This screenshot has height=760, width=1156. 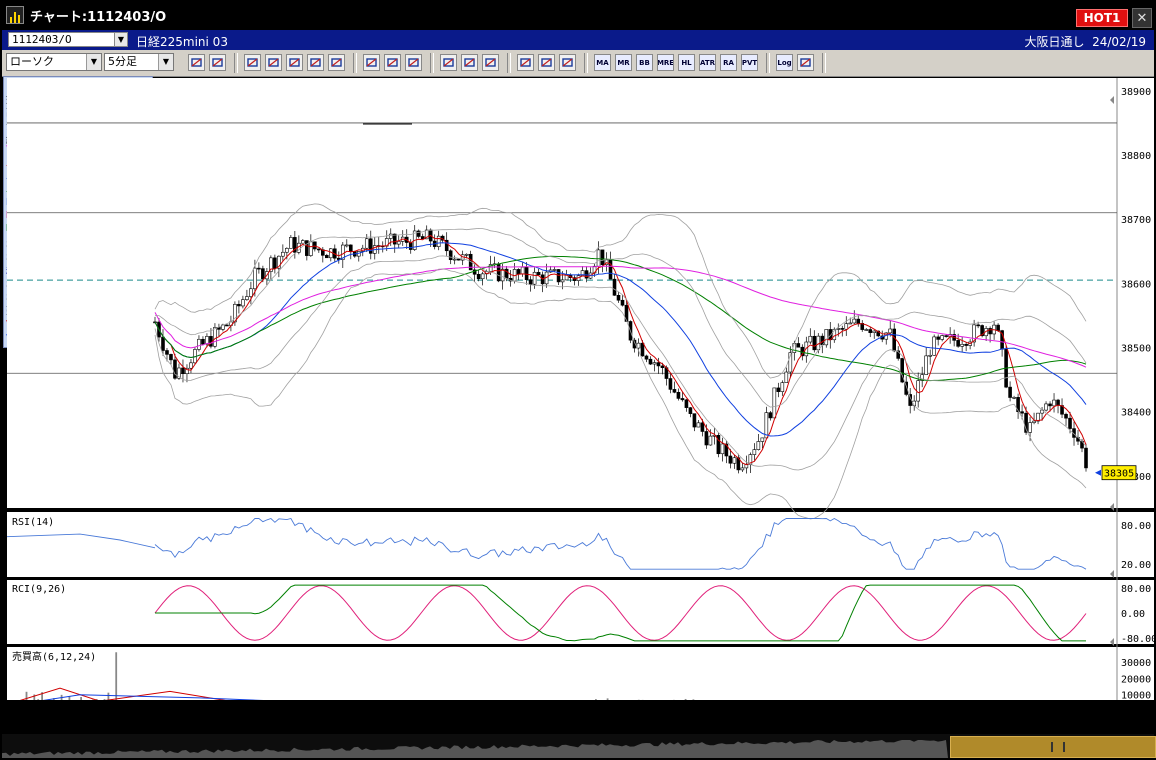 I want to click on settings-icon, so click(x=525, y=62).